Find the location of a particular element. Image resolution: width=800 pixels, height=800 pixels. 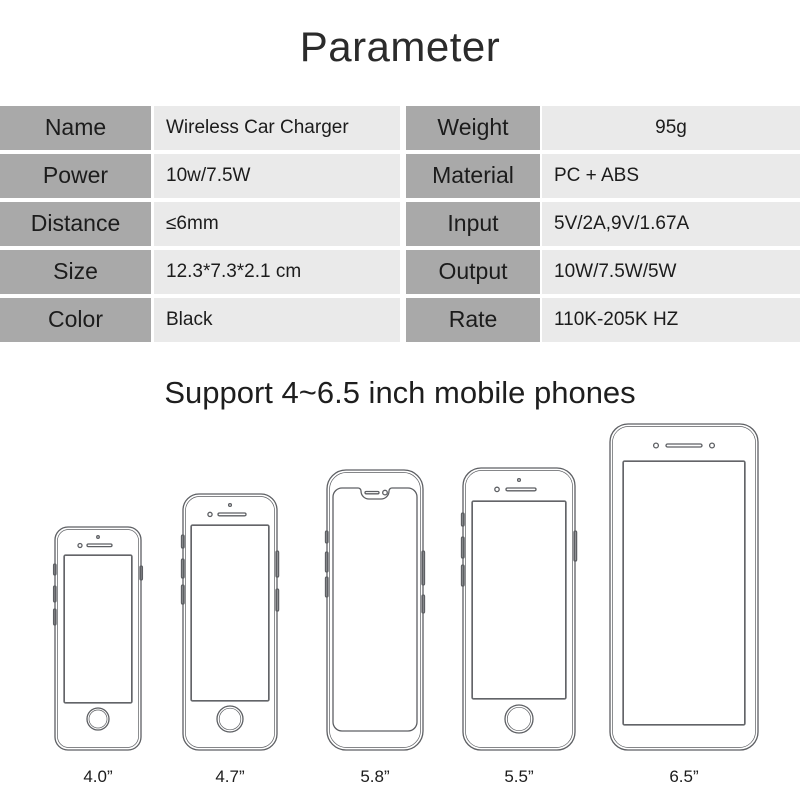

phone-caption-4-7: 4.7” is located at coordinates (230, 776).